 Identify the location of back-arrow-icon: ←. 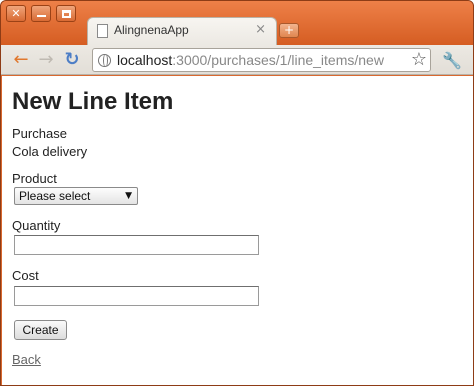
(21, 60).